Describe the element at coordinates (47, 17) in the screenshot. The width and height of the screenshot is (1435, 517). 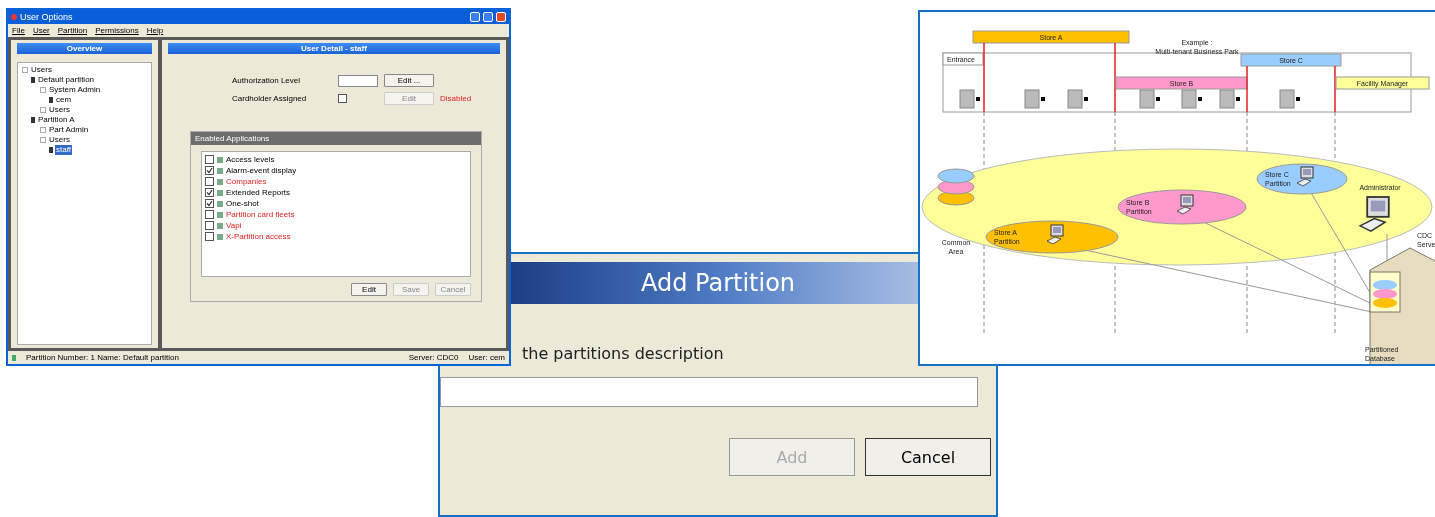
I see `window-title: User Options` at that location.